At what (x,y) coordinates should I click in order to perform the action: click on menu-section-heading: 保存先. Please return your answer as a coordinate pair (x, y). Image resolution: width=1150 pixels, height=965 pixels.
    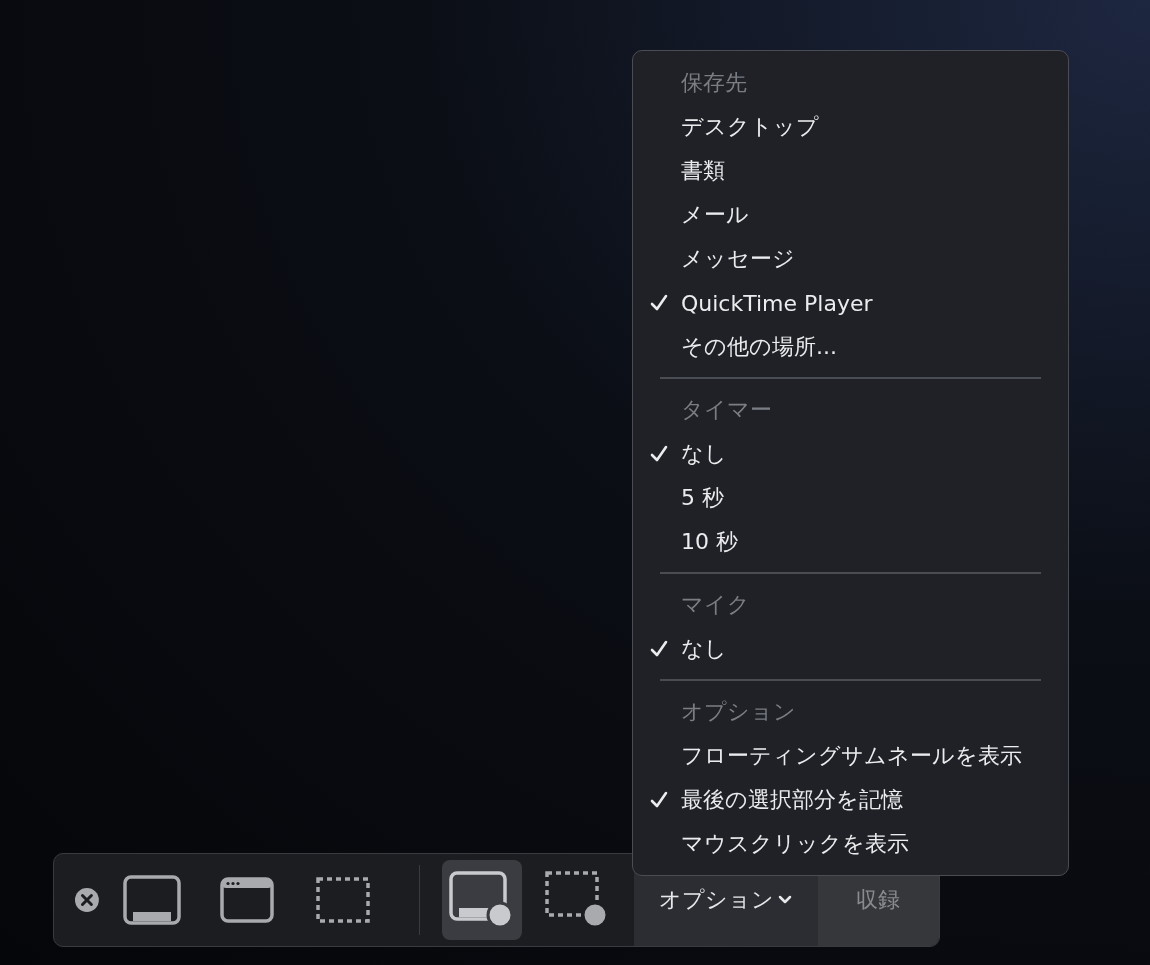
    Looking at the image, I should click on (714, 83).